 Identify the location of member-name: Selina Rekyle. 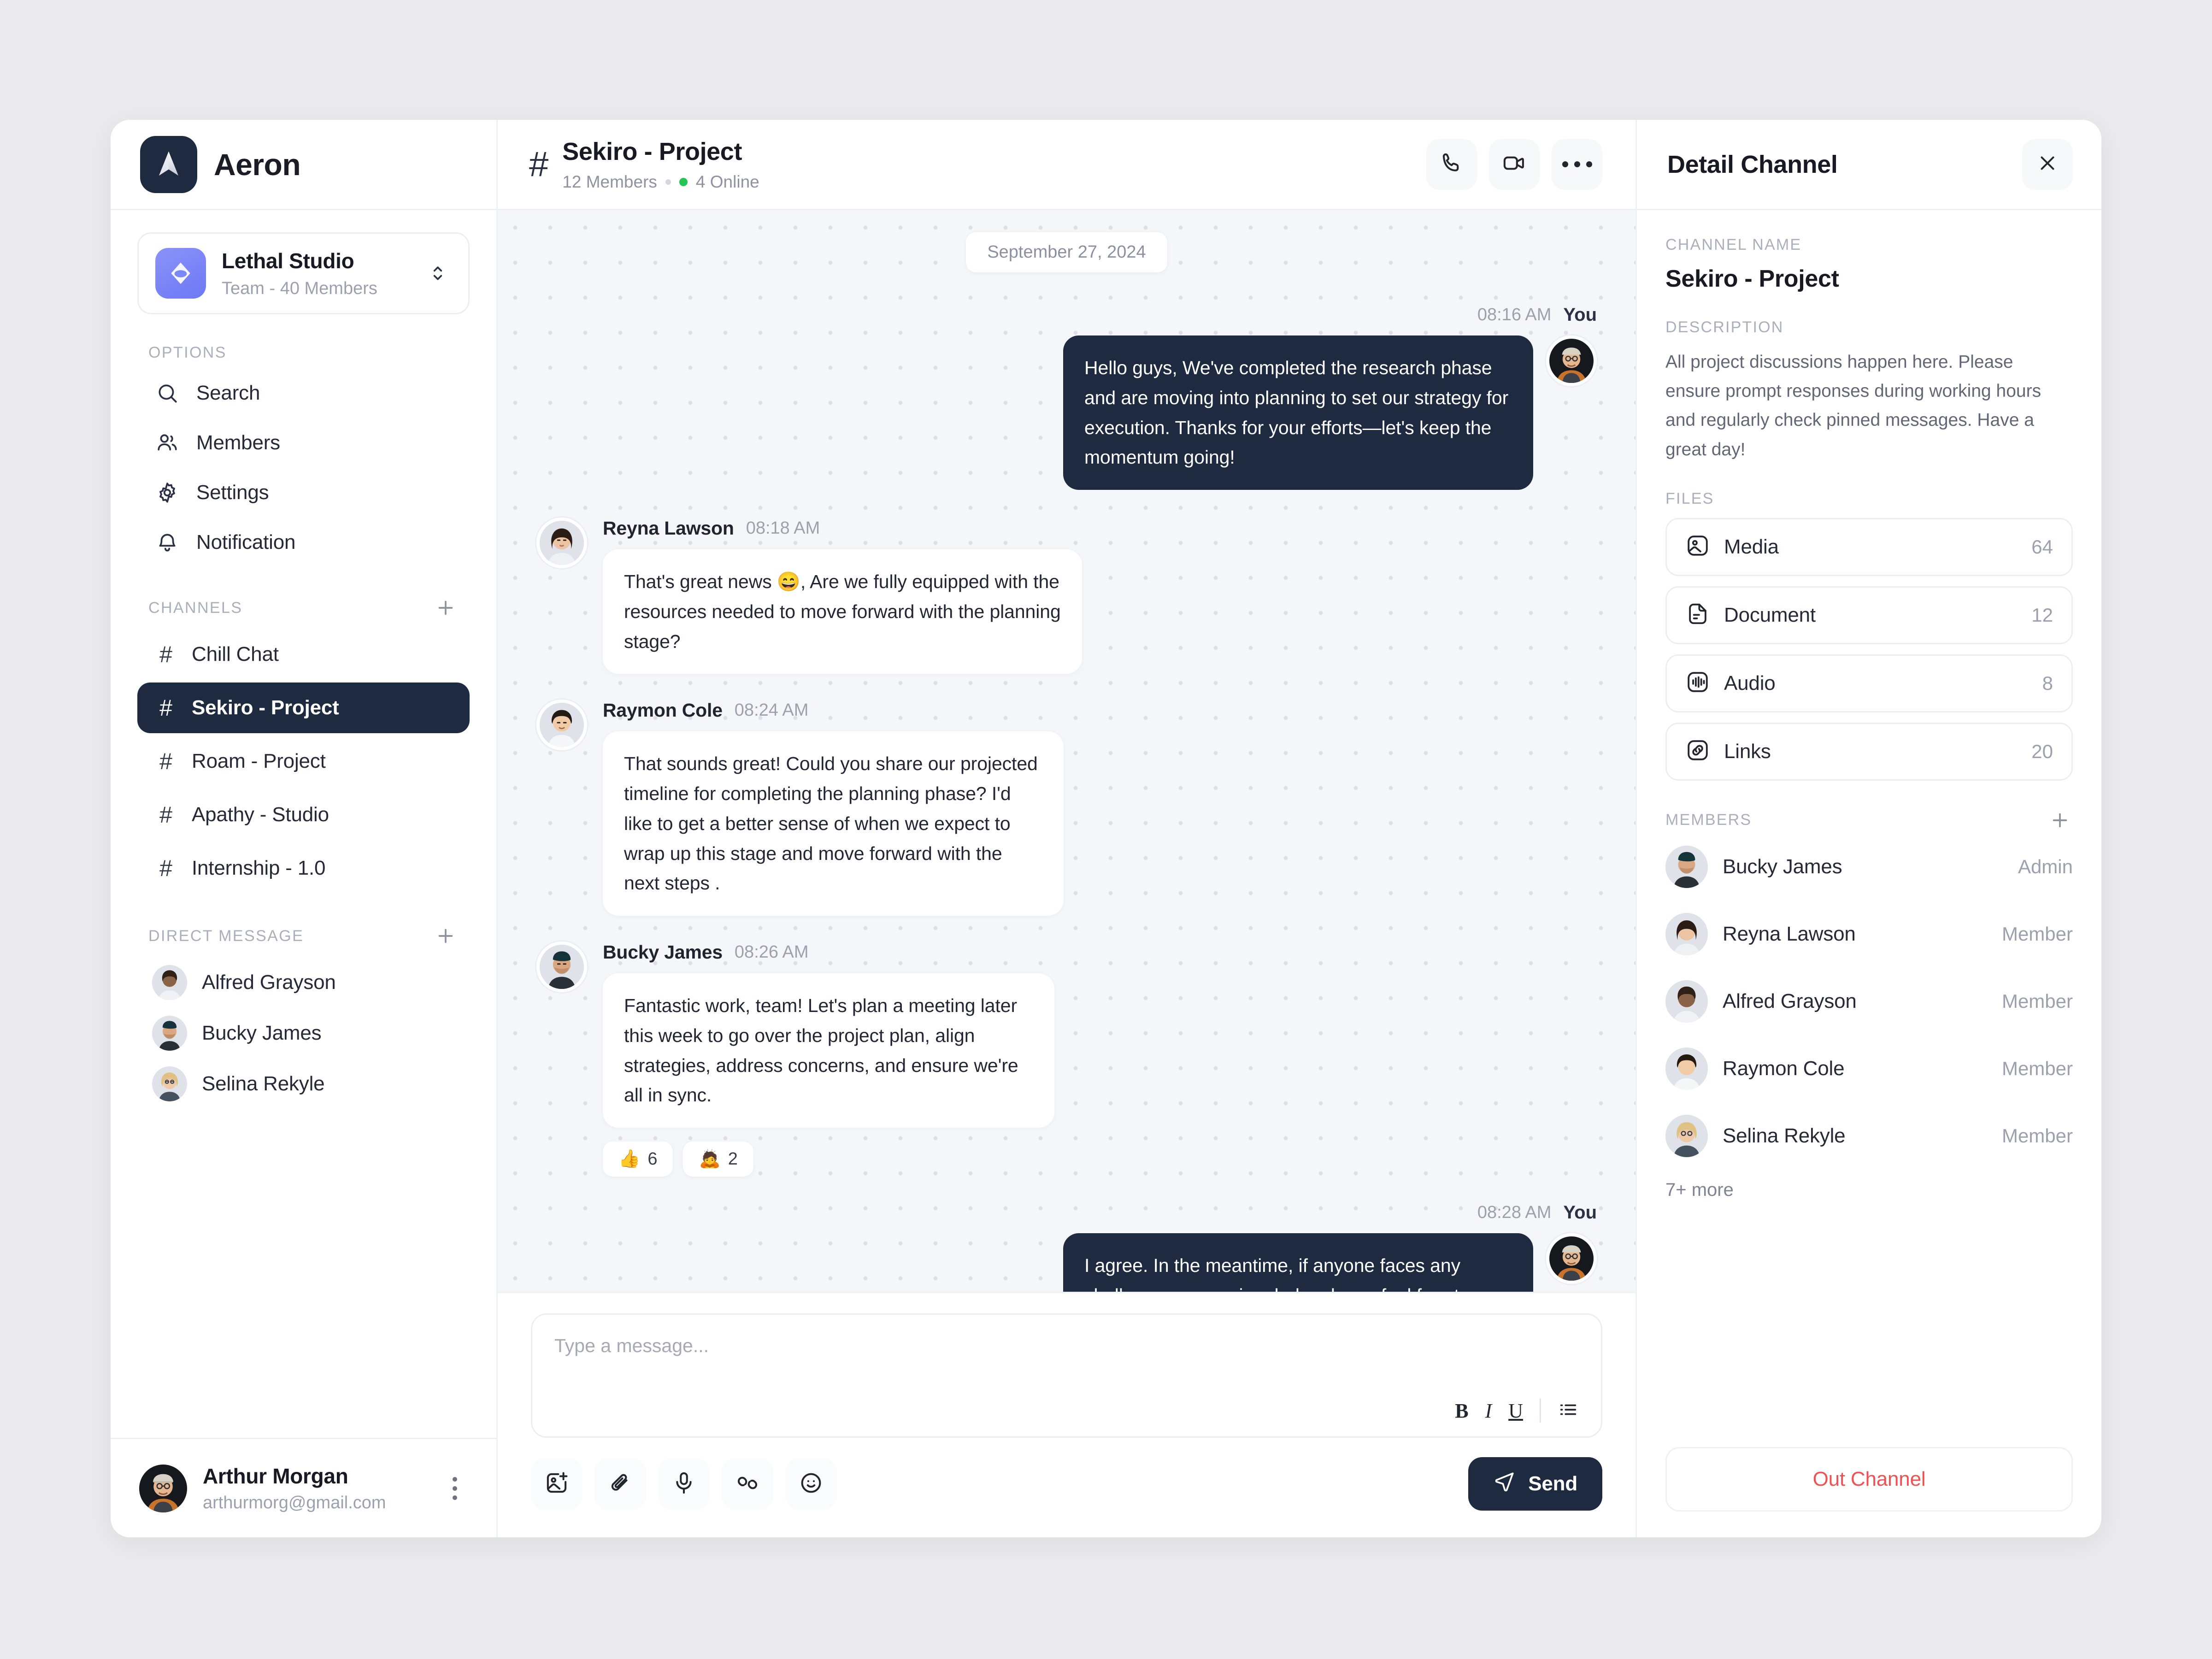
(1784, 1135).